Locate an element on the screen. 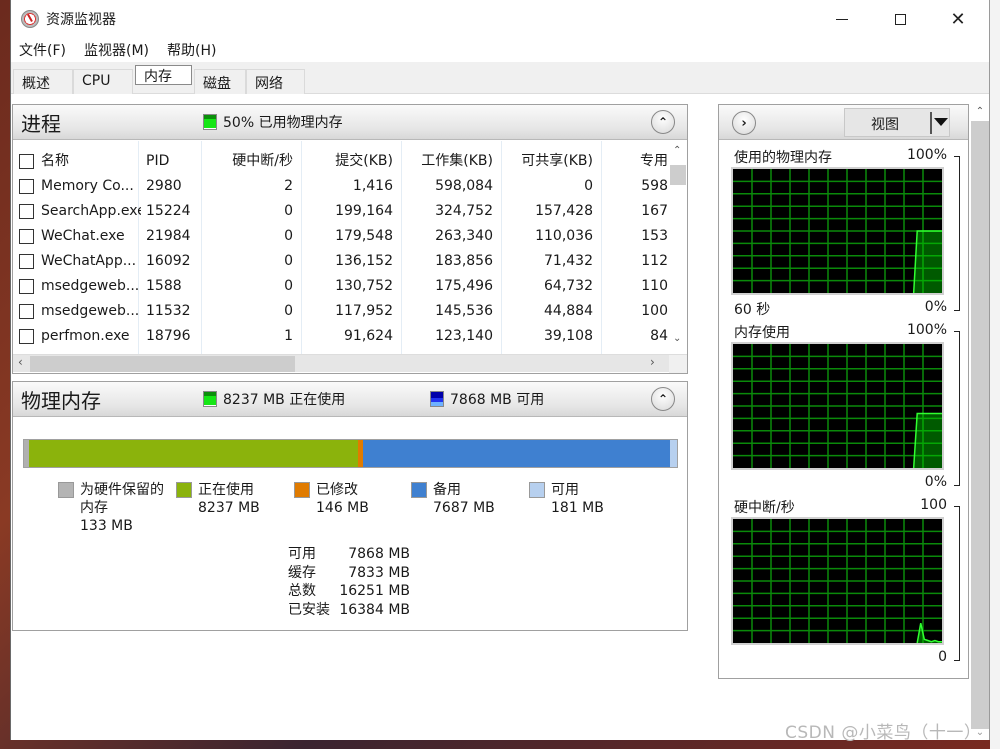 This screenshot has width=1000, height=749. process-table-horizontal-scrollbar: ‹ › is located at coordinates (350, 363).